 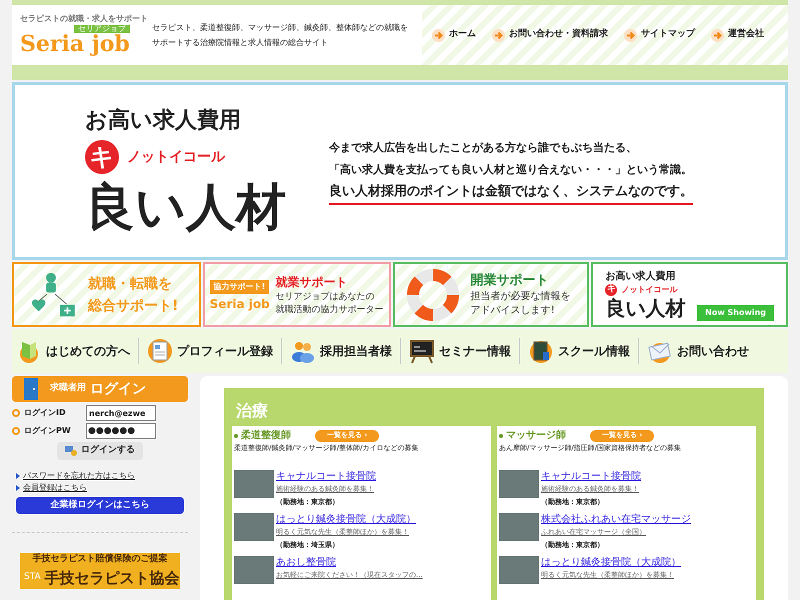 I want to click on banner-text: 就職活動の協力サポーター, so click(x=330, y=310).